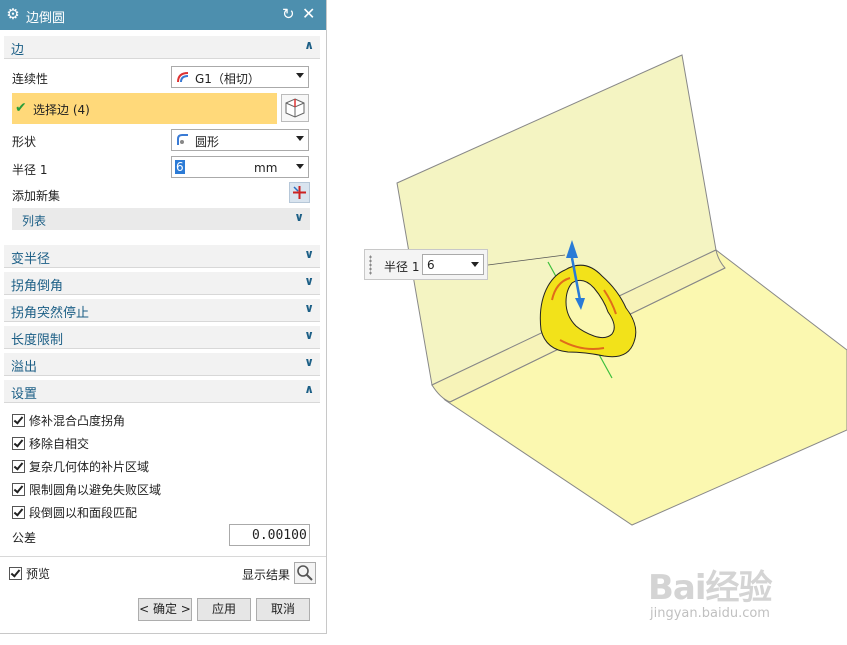  What do you see at coordinates (453, 264) in the screenshot?
I see `radius-dropdown: 6` at bounding box center [453, 264].